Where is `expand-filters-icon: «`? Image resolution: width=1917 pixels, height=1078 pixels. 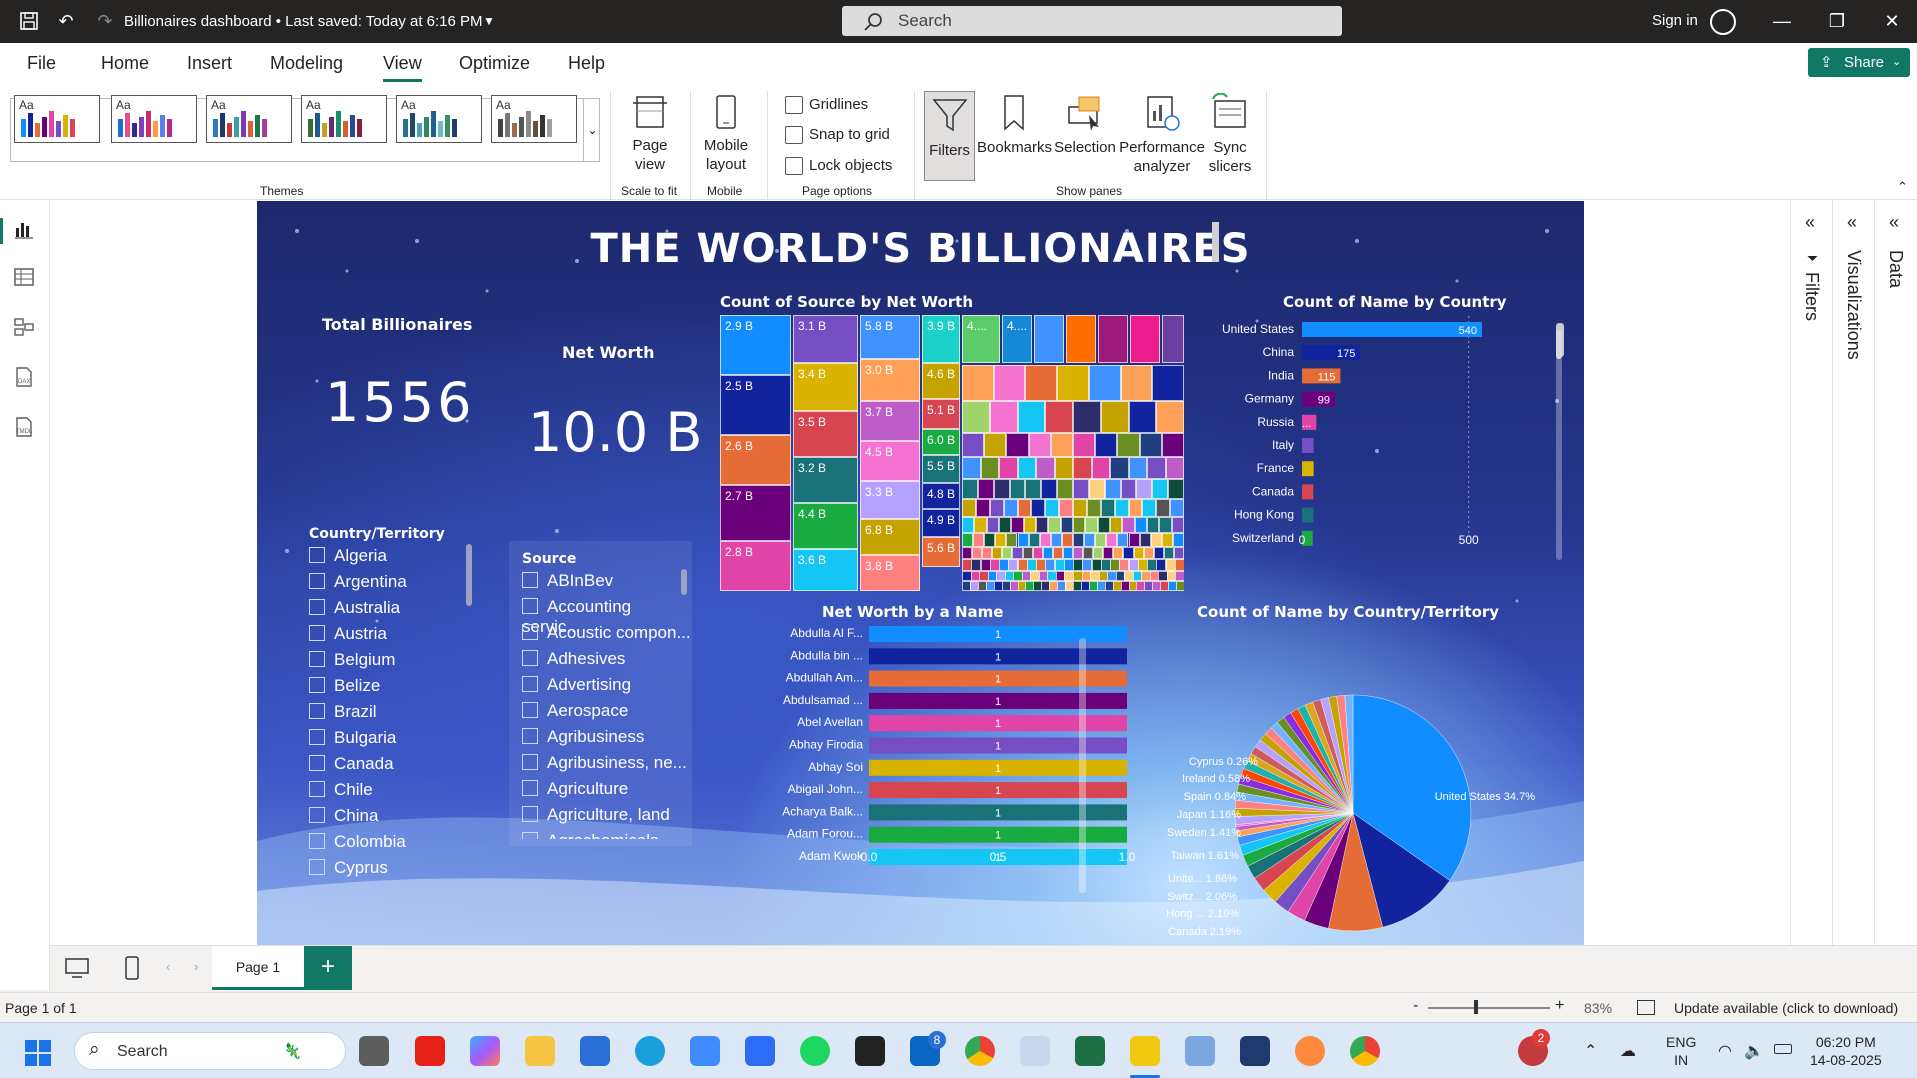 expand-filters-icon: « is located at coordinates (1810, 222).